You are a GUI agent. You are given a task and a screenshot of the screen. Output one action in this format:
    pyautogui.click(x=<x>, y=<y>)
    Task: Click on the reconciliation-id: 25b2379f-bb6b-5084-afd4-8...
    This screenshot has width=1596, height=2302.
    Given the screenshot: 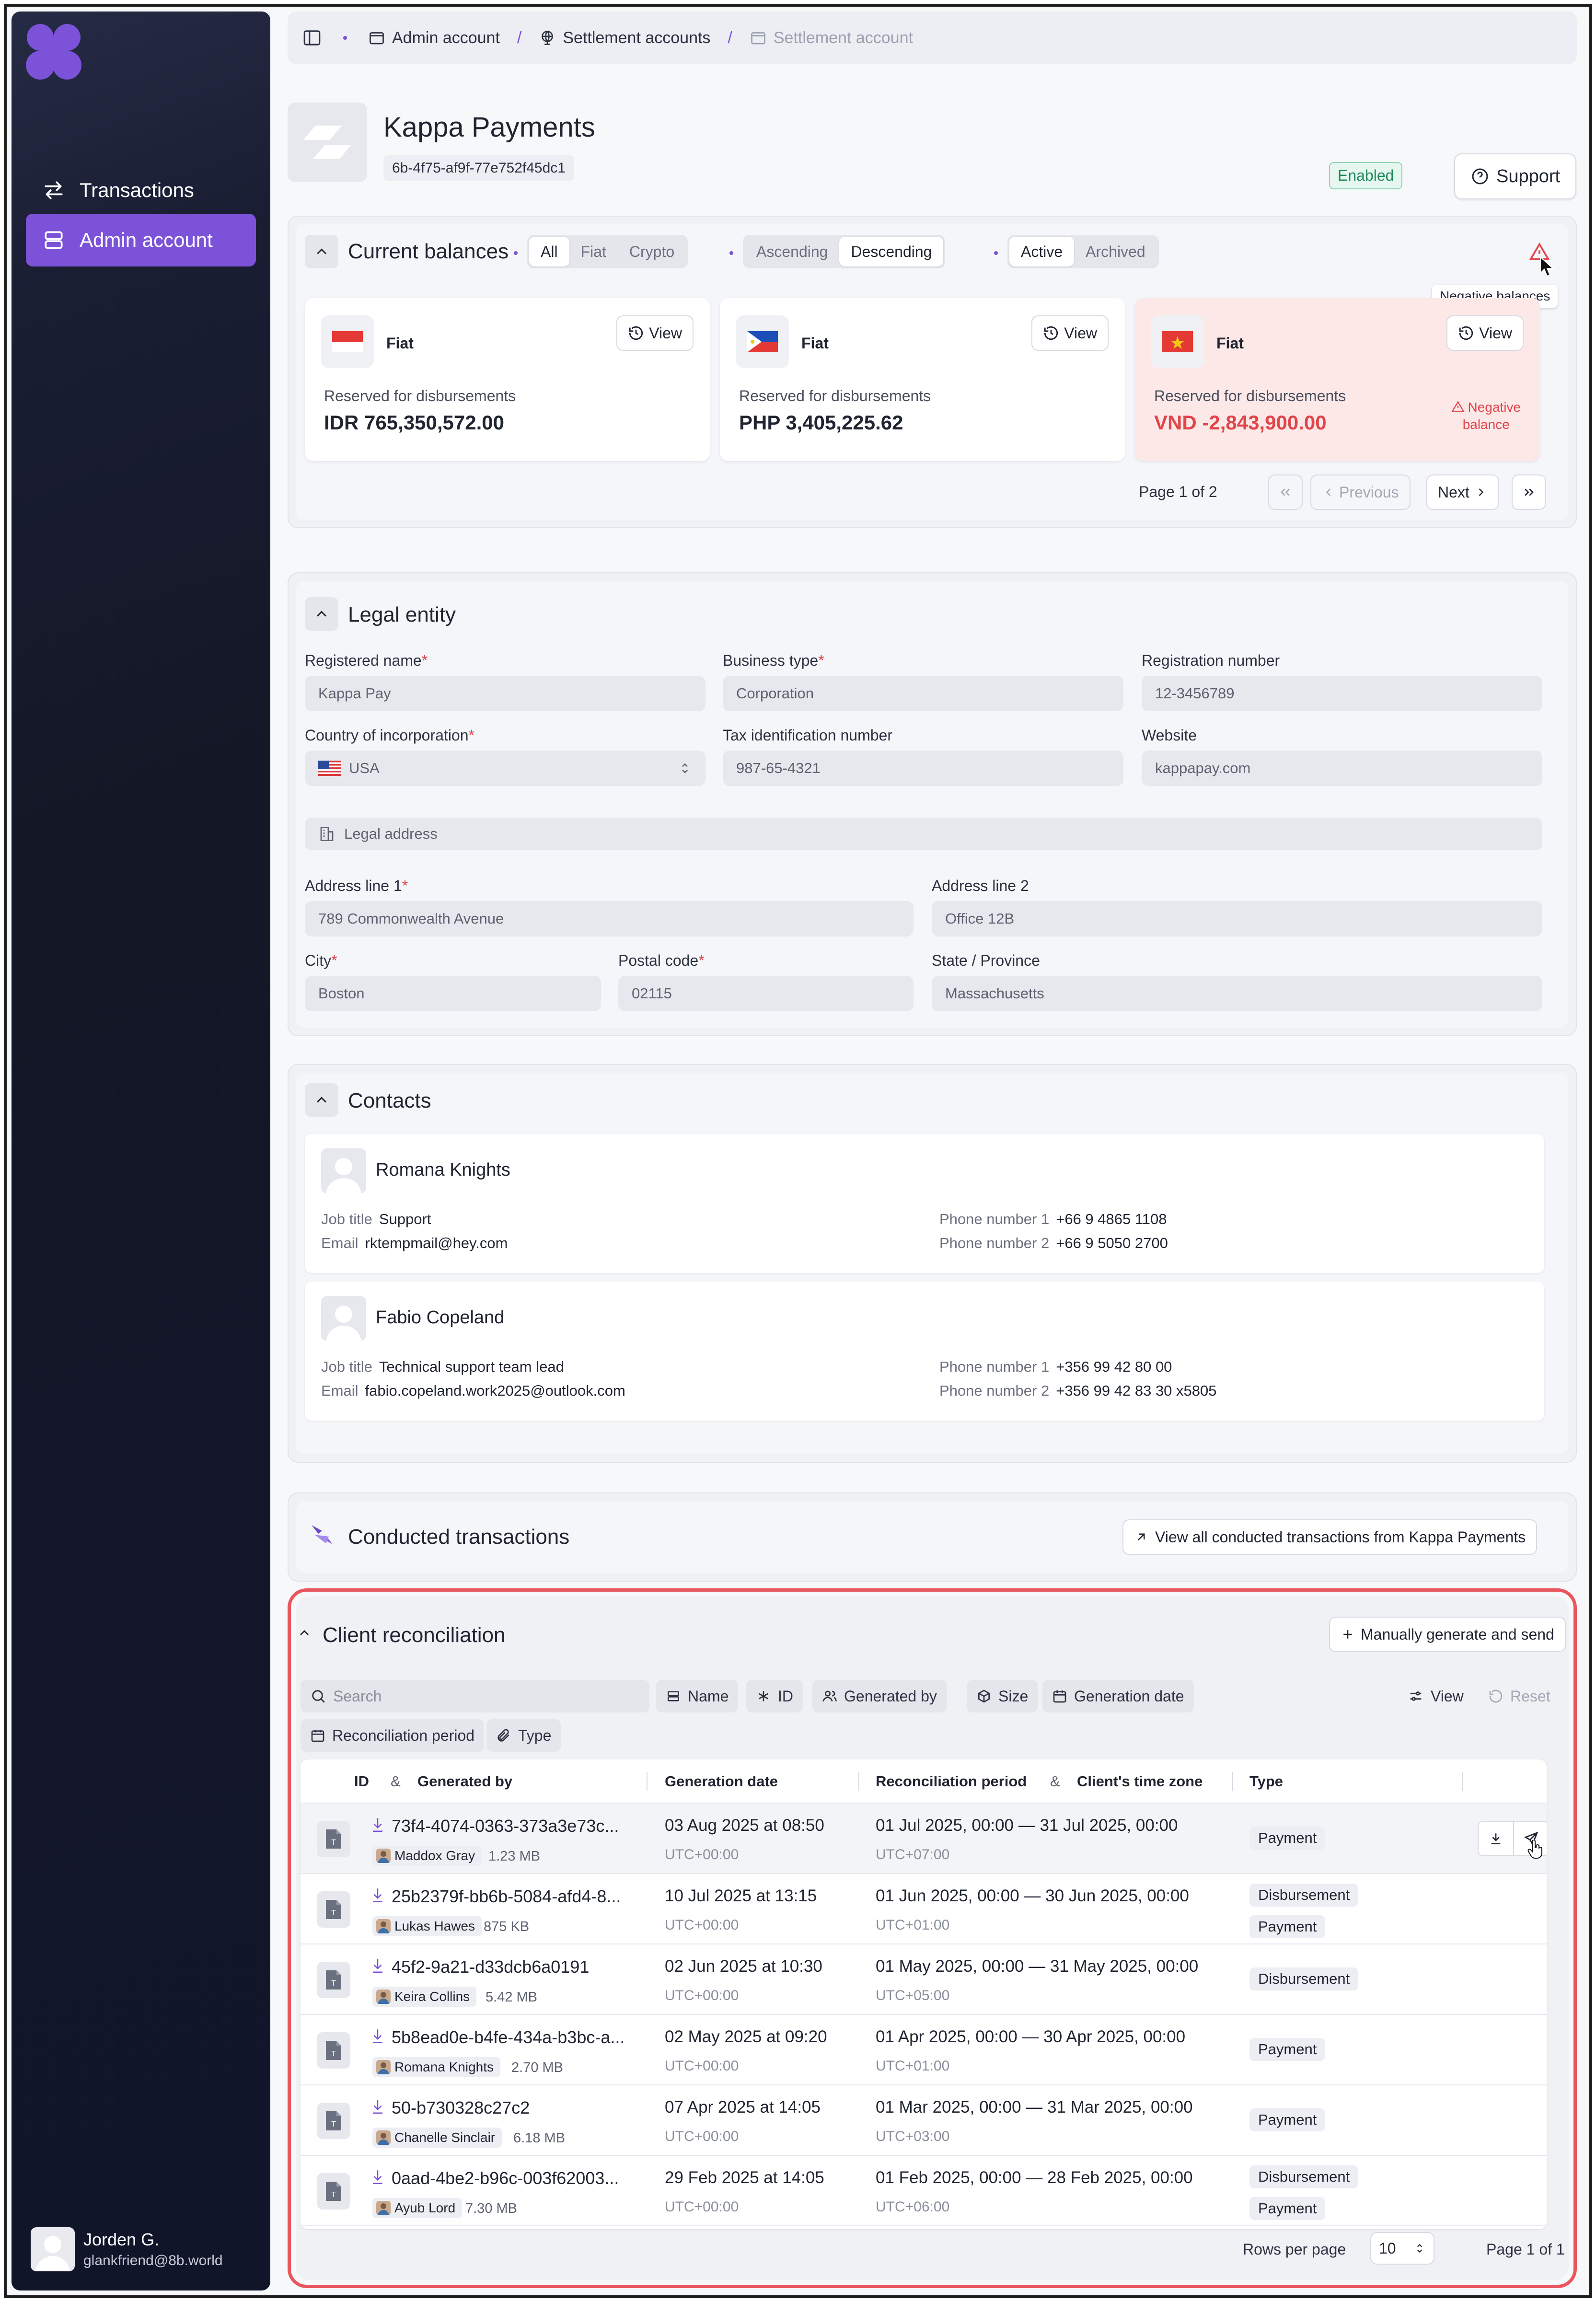 What is the action you would take?
    pyautogui.click(x=506, y=1897)
    